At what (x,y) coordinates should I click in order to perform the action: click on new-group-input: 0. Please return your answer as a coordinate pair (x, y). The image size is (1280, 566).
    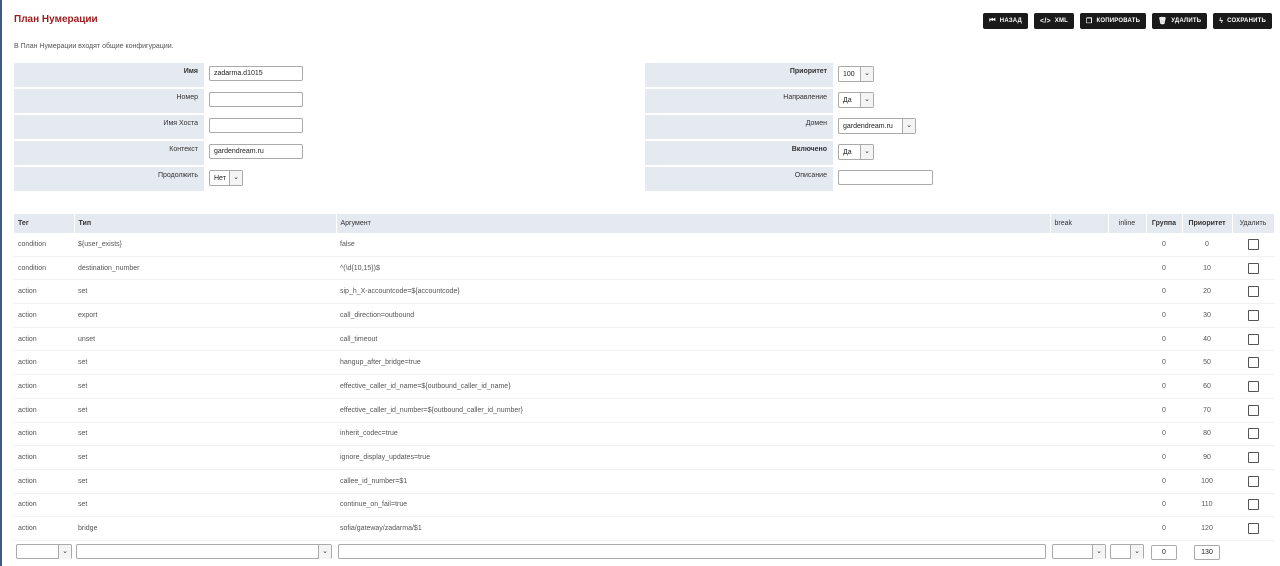
    Looking at the image, I should click on (1164, 552).